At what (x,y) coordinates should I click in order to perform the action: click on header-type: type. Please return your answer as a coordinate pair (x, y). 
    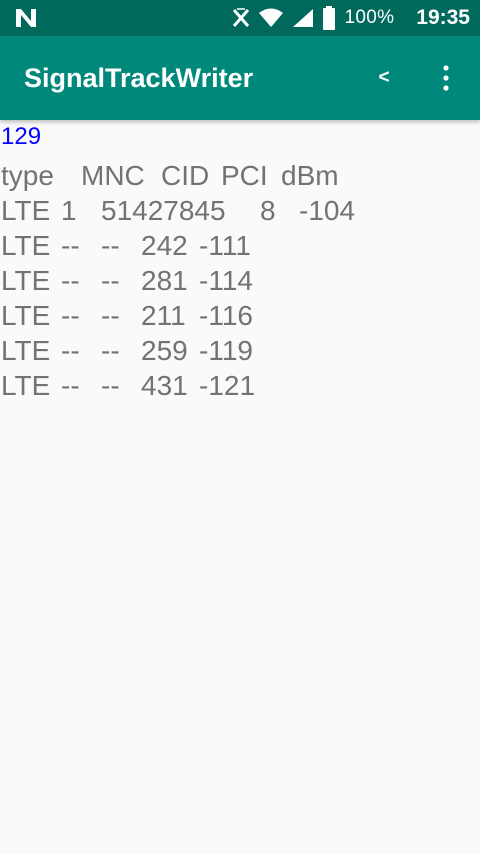
    Looking at the image, I should click on (27, 175).